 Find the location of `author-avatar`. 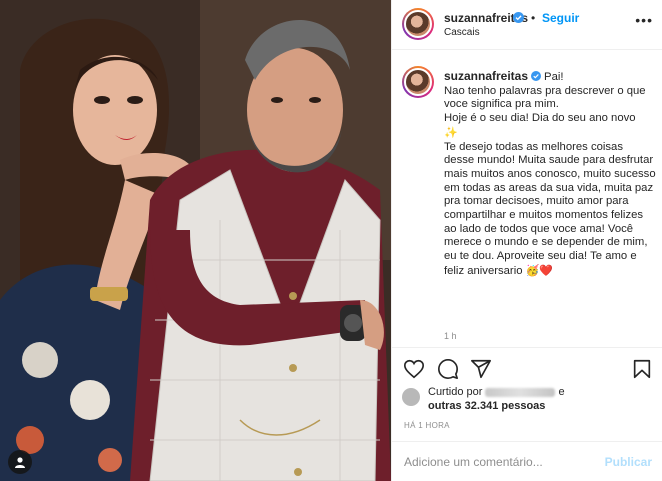

author-avatar is located at coordinates (418, 24).